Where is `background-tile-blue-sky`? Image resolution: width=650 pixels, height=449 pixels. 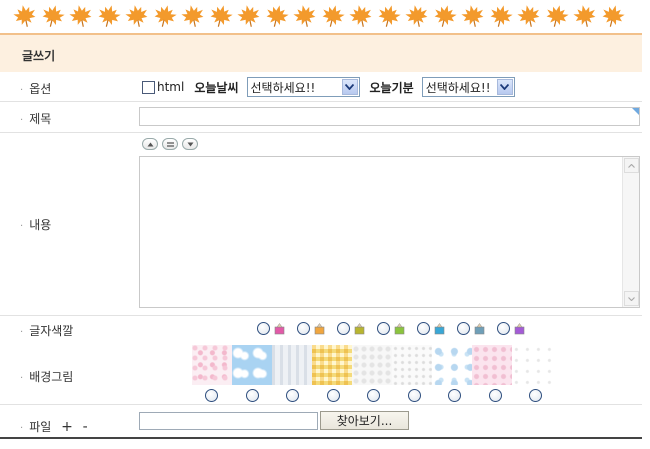
background-tile-blue-sky is located at coordinates (252, 365).